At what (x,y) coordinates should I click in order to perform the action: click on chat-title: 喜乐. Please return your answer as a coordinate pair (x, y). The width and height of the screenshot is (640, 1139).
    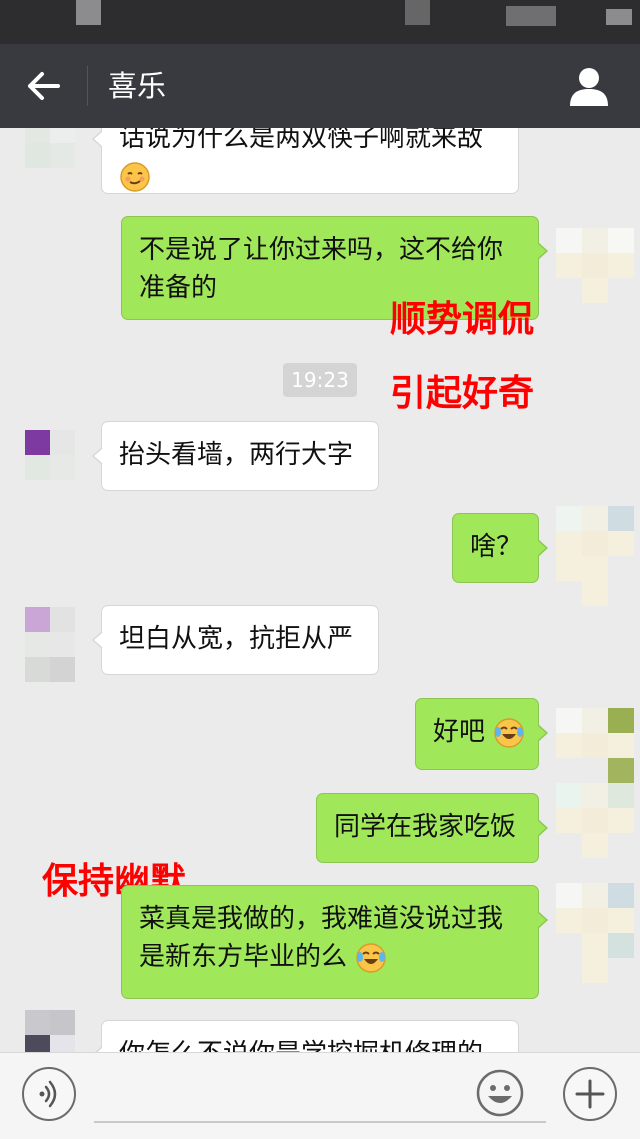
    Looking at the image, I should click on (137, 86).